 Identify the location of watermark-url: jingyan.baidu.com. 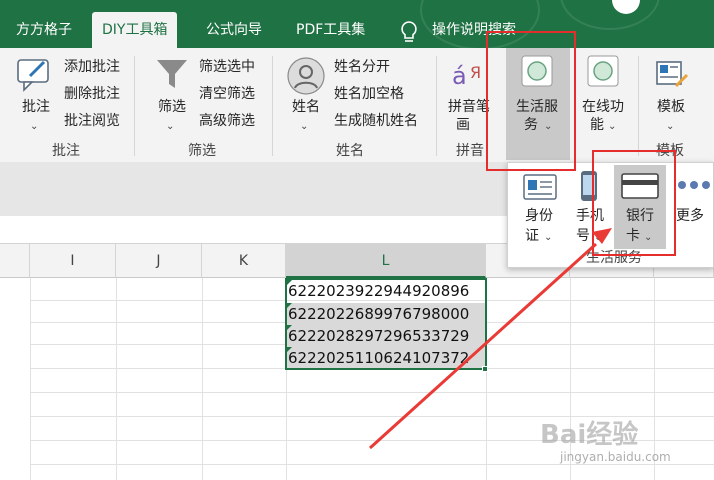
(615, 457).